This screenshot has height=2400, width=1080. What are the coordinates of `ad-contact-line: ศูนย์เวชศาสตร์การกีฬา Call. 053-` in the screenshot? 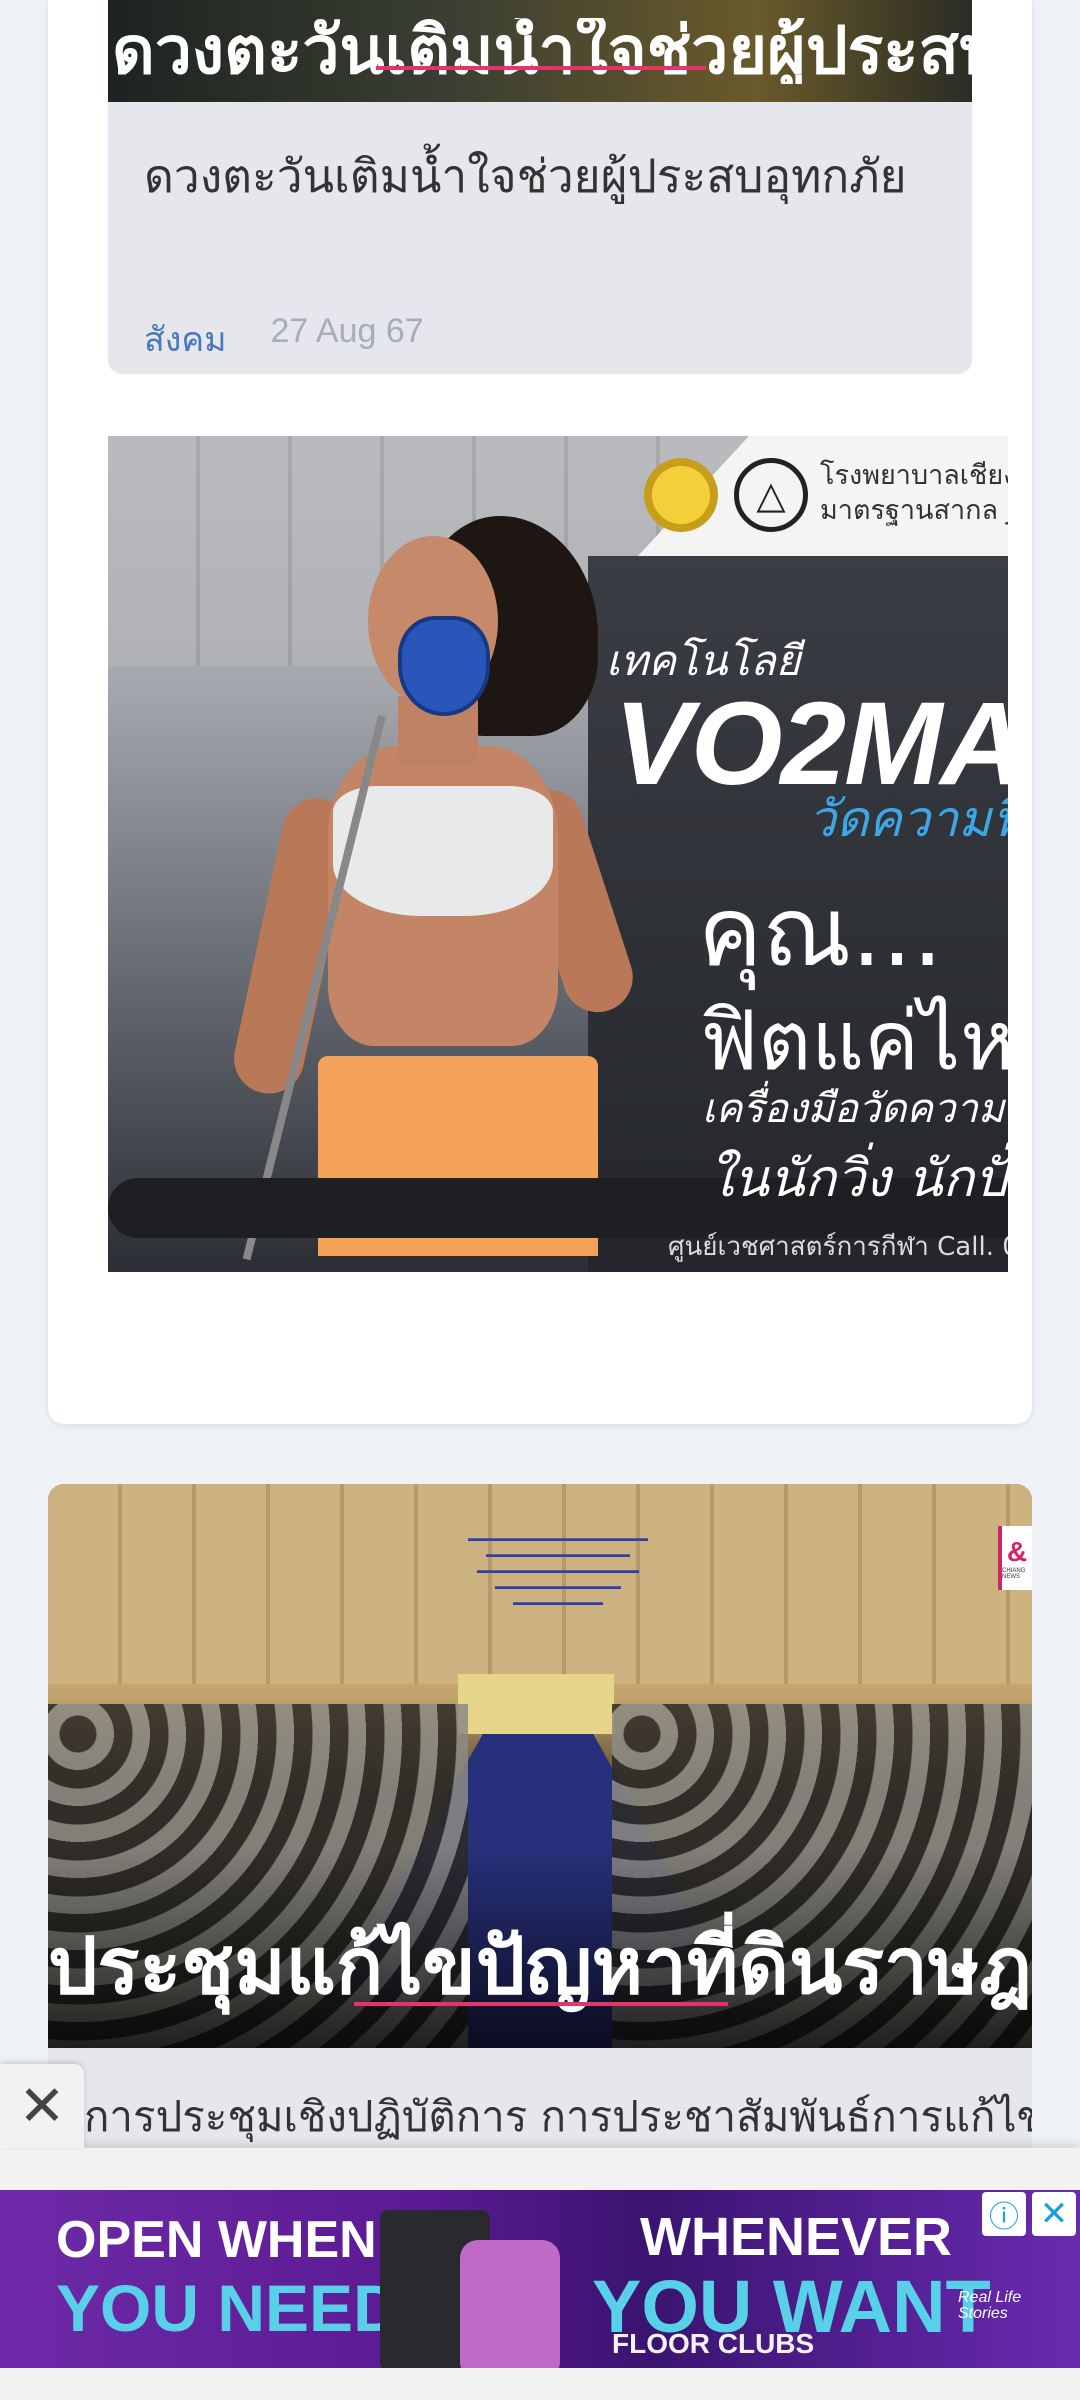 It's located at (838, 1247).